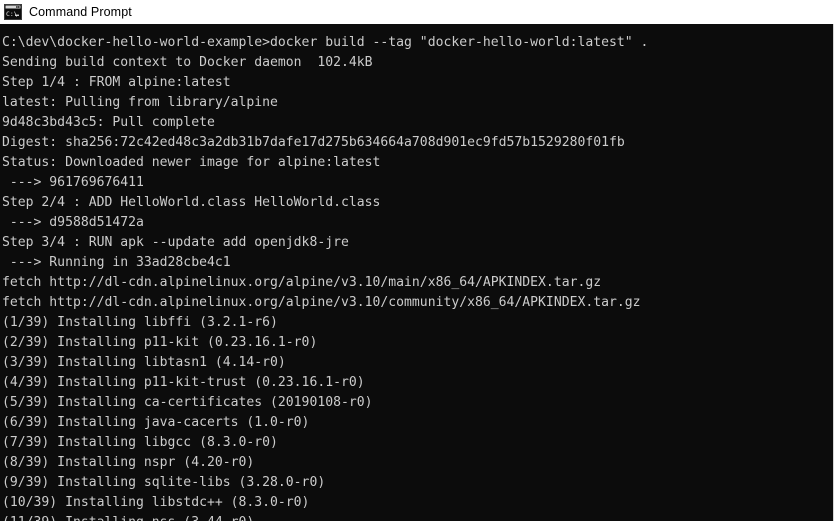 This screenshot has width=834, height=521. Describe the element at coordinates (417, 12) in the screenshot. I see `window-titlebar: C:\ Command Prompt` at that location.